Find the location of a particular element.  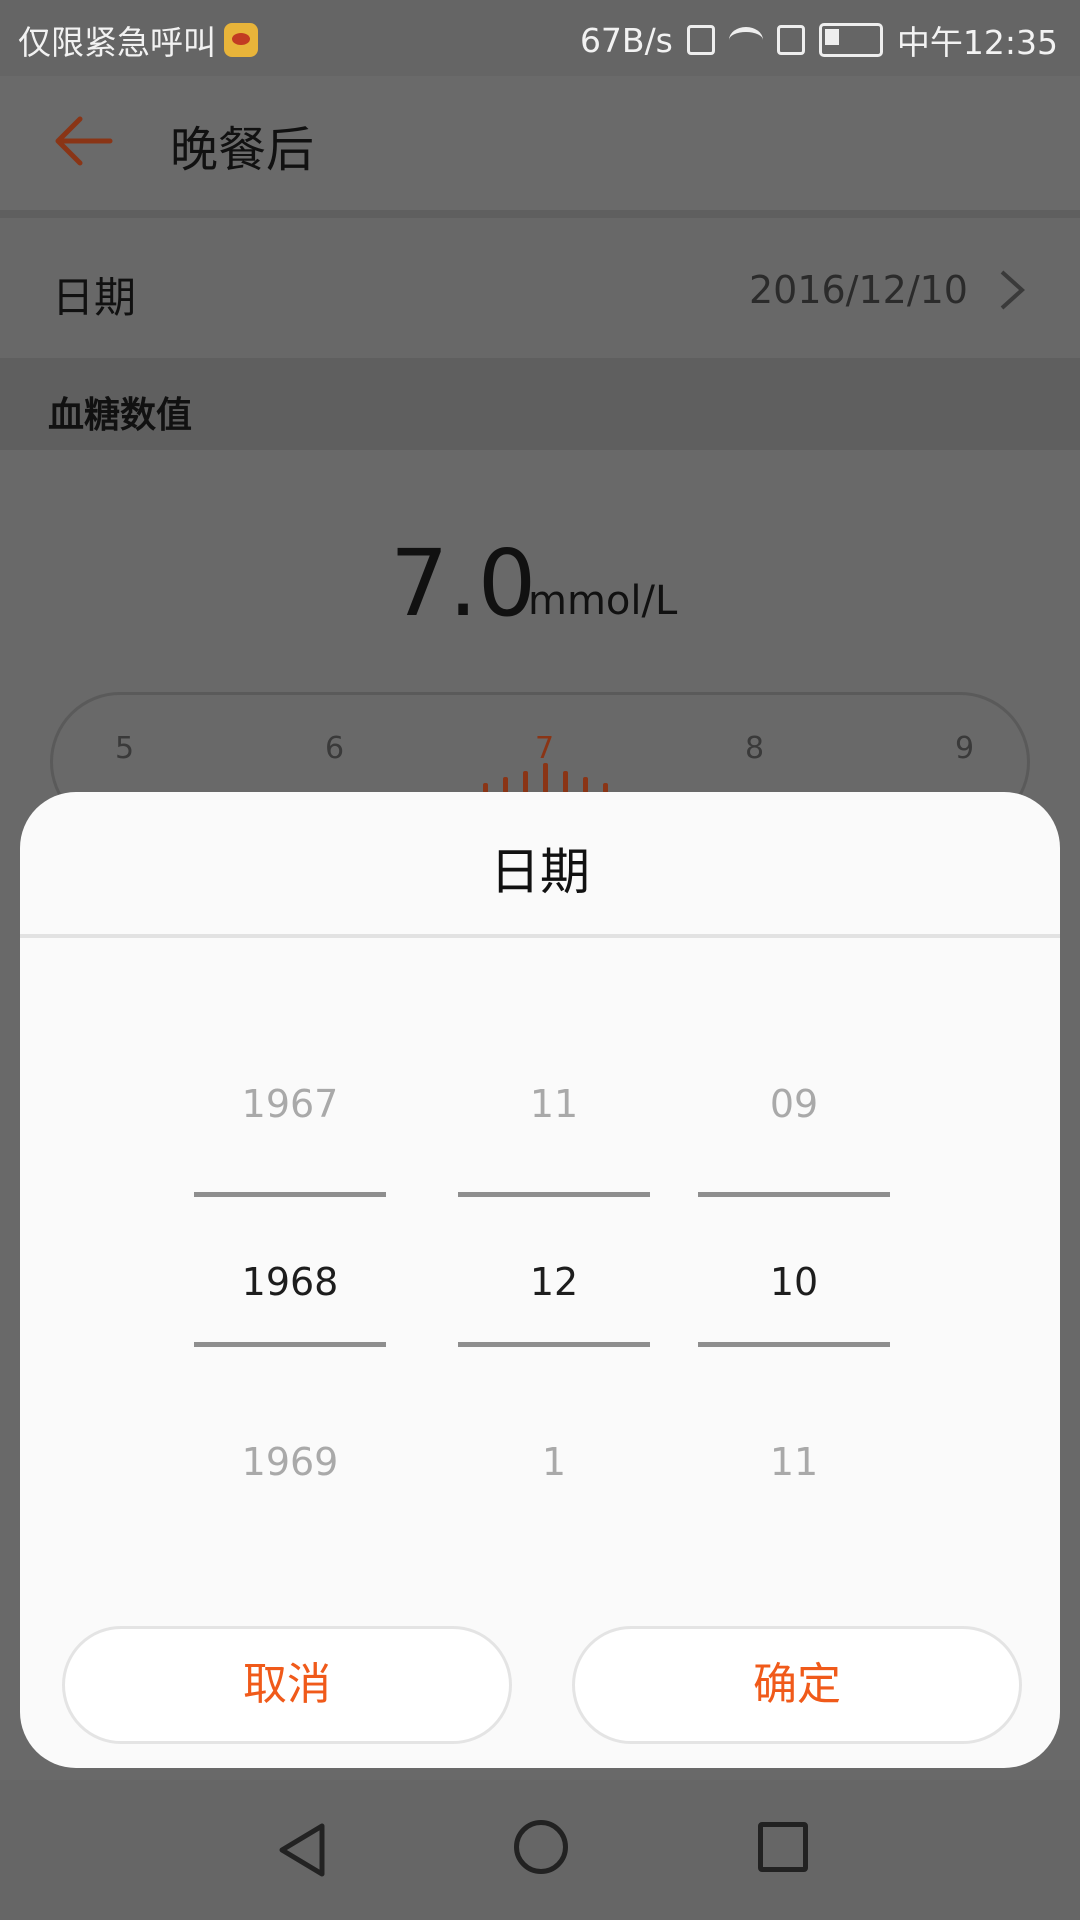

ruler-label: 9 is located at coordinates (965, 748).